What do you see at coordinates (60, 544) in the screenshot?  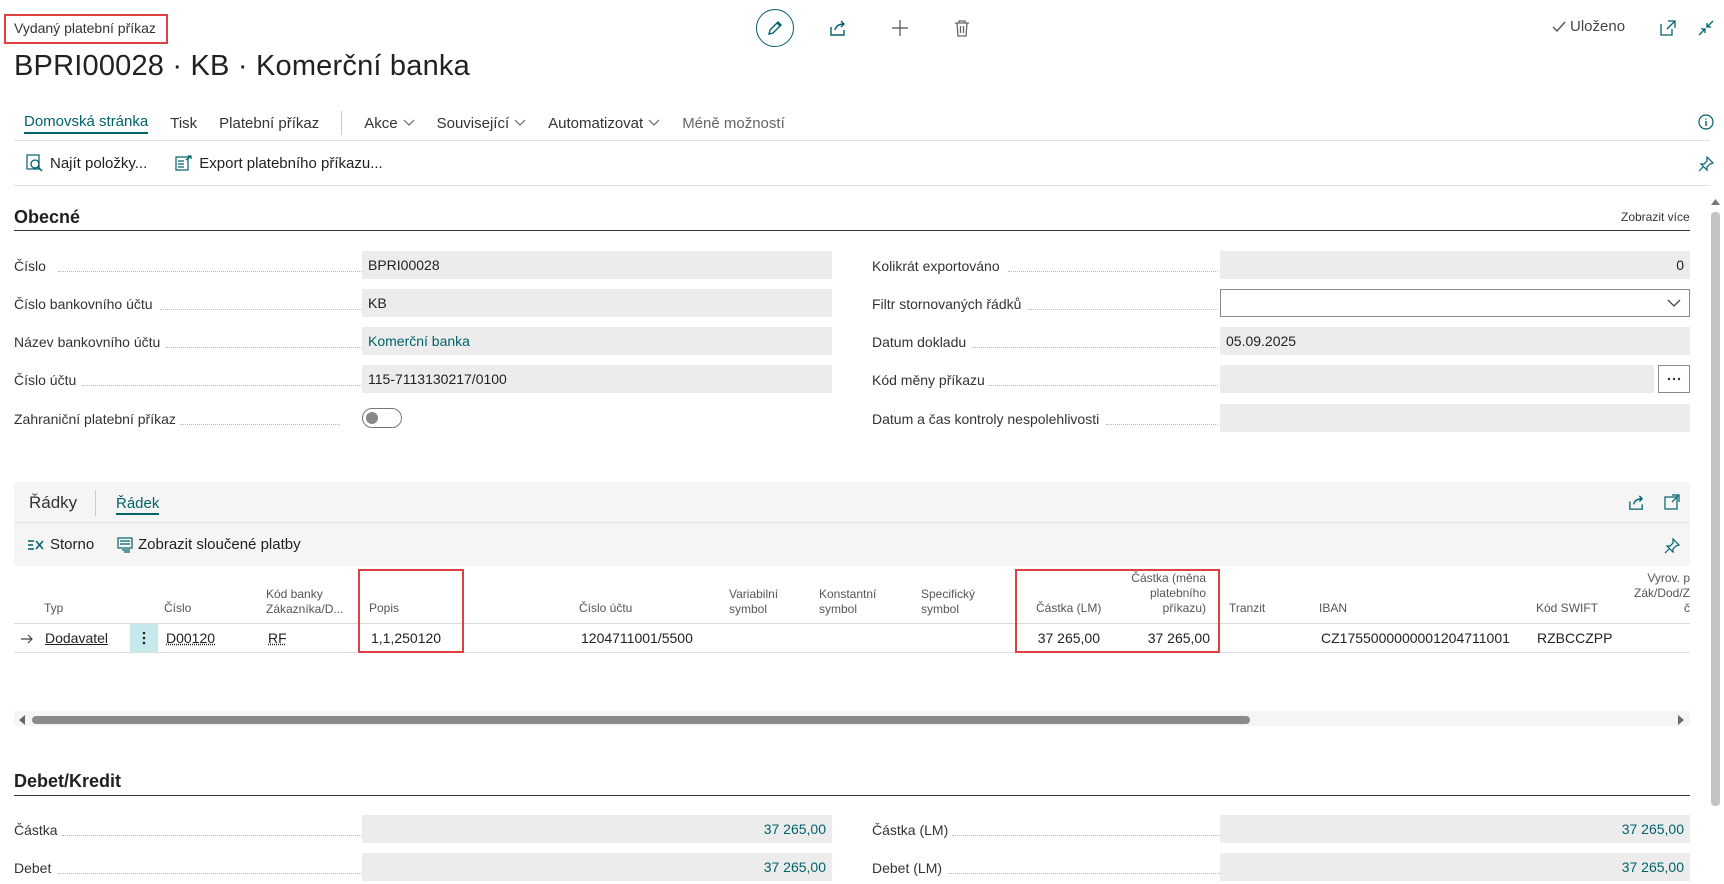 I see `storno-button: Storno` at bounding box center [60, 544].